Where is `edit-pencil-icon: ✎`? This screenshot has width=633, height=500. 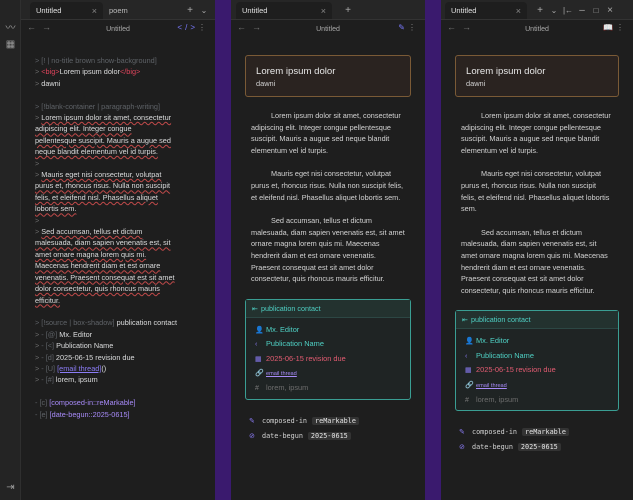
edit-pencil-icon: ✎ is located at coordinates (403, 27).